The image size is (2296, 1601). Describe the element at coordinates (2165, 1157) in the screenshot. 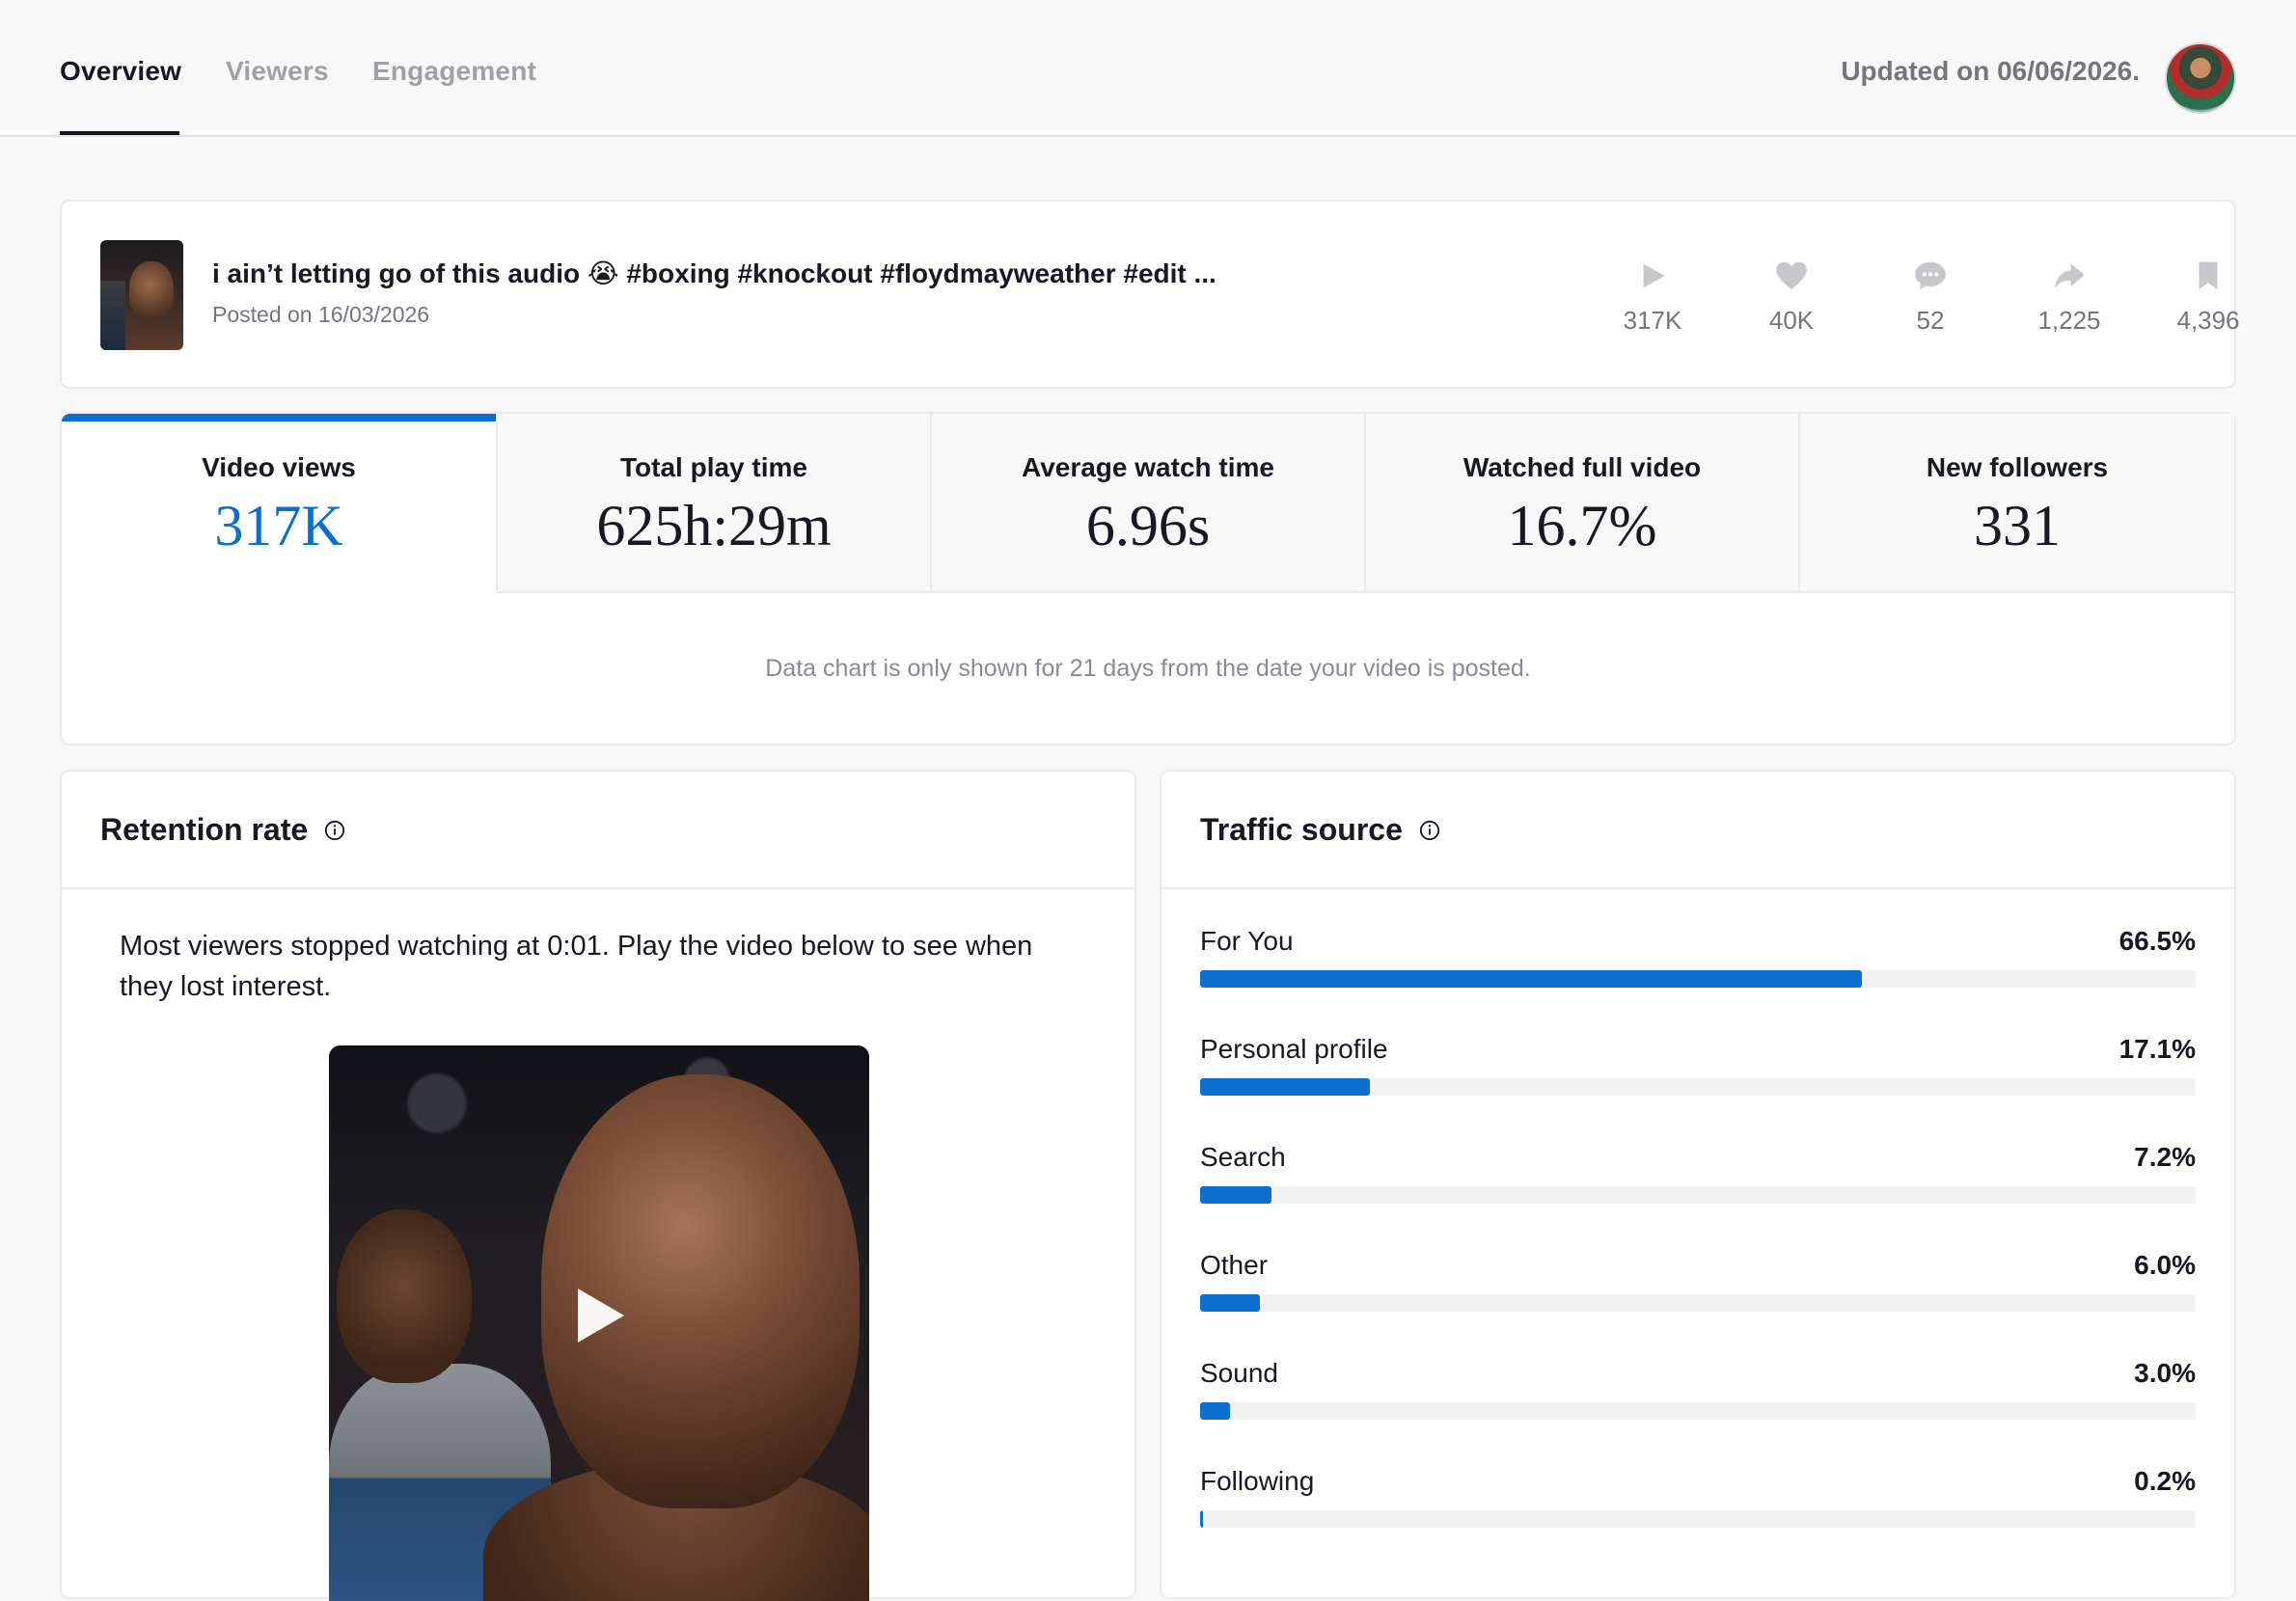

I see `traffic-source-percent: 7.2%` at that location.